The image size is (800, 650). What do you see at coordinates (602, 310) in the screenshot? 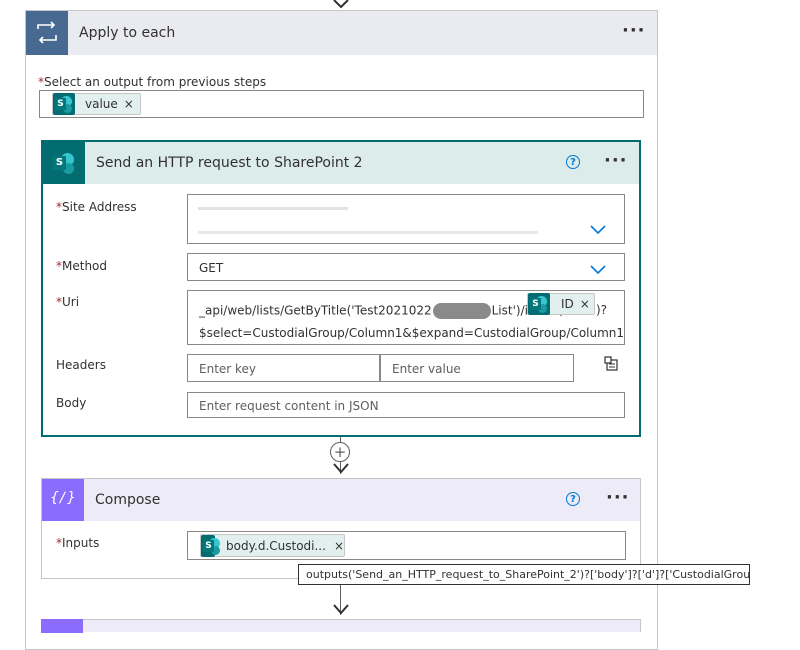
I see `uri-after-token: )?` at bounding box center [602, 310].